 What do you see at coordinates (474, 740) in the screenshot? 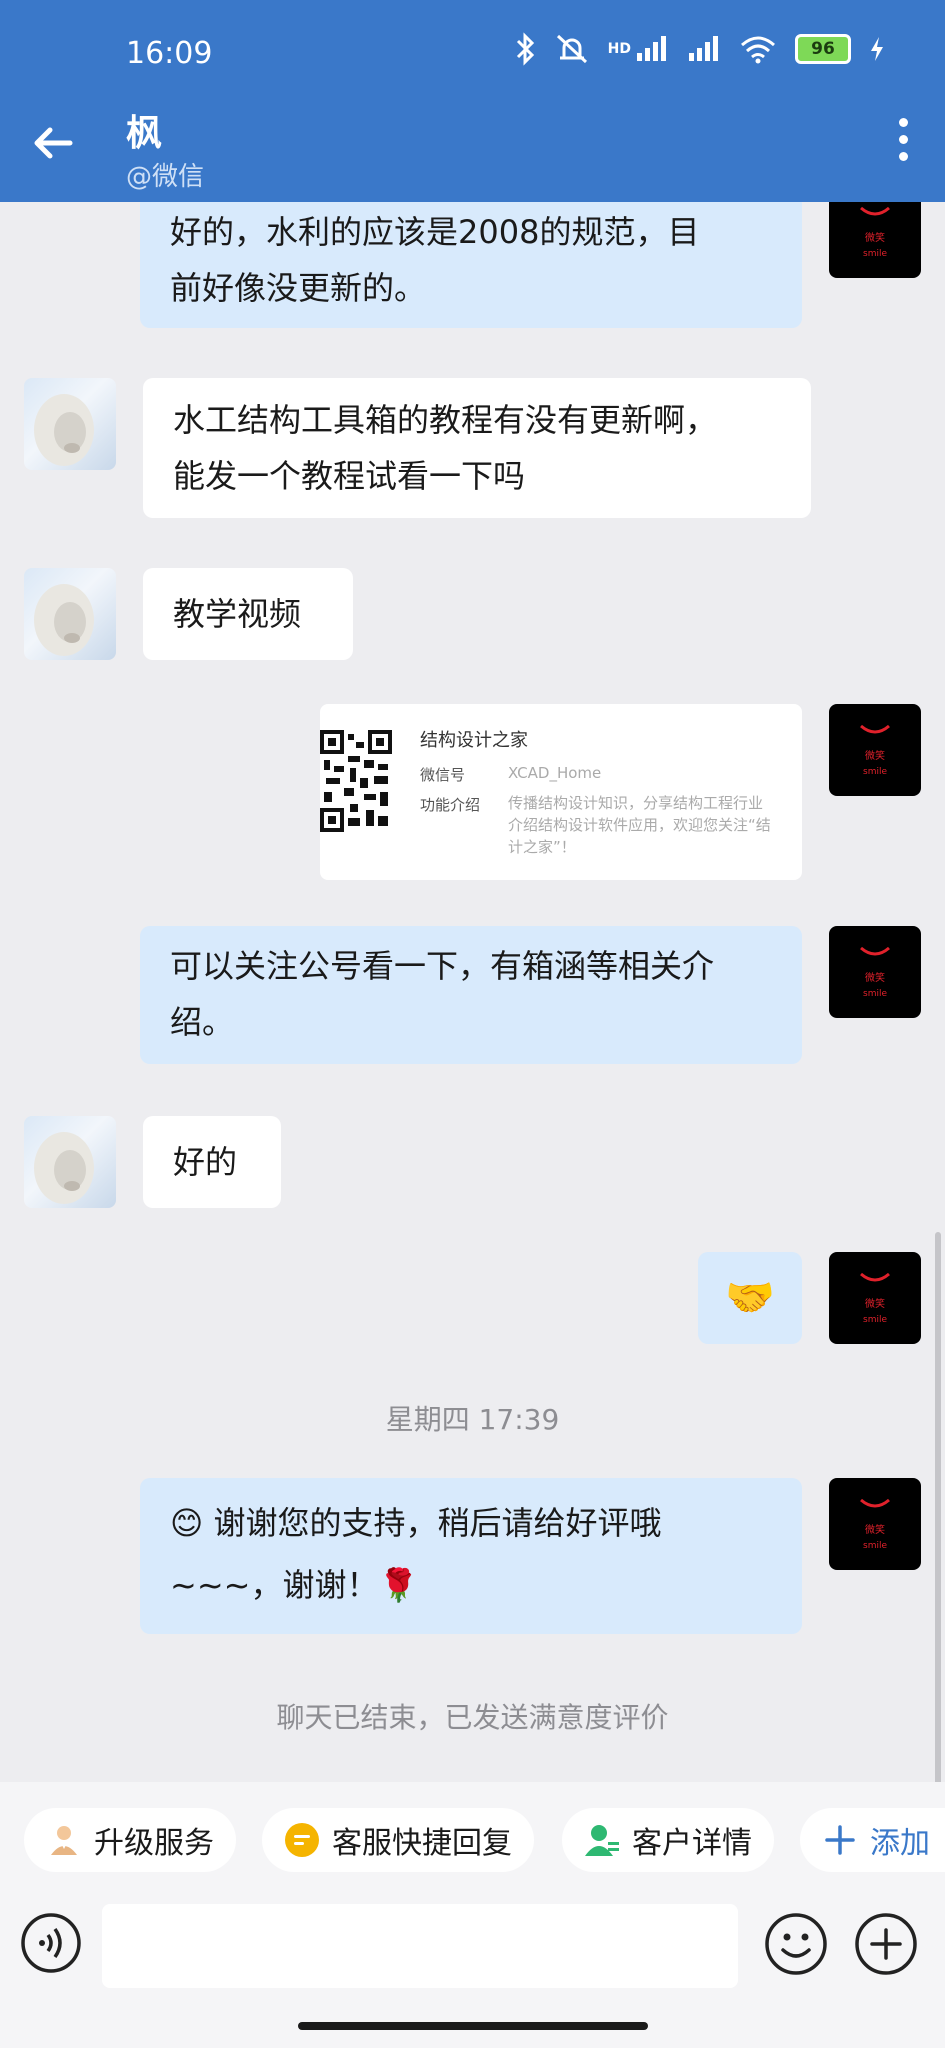
I see `card-title: 结构设计之家` at bounding box center [474, 740].